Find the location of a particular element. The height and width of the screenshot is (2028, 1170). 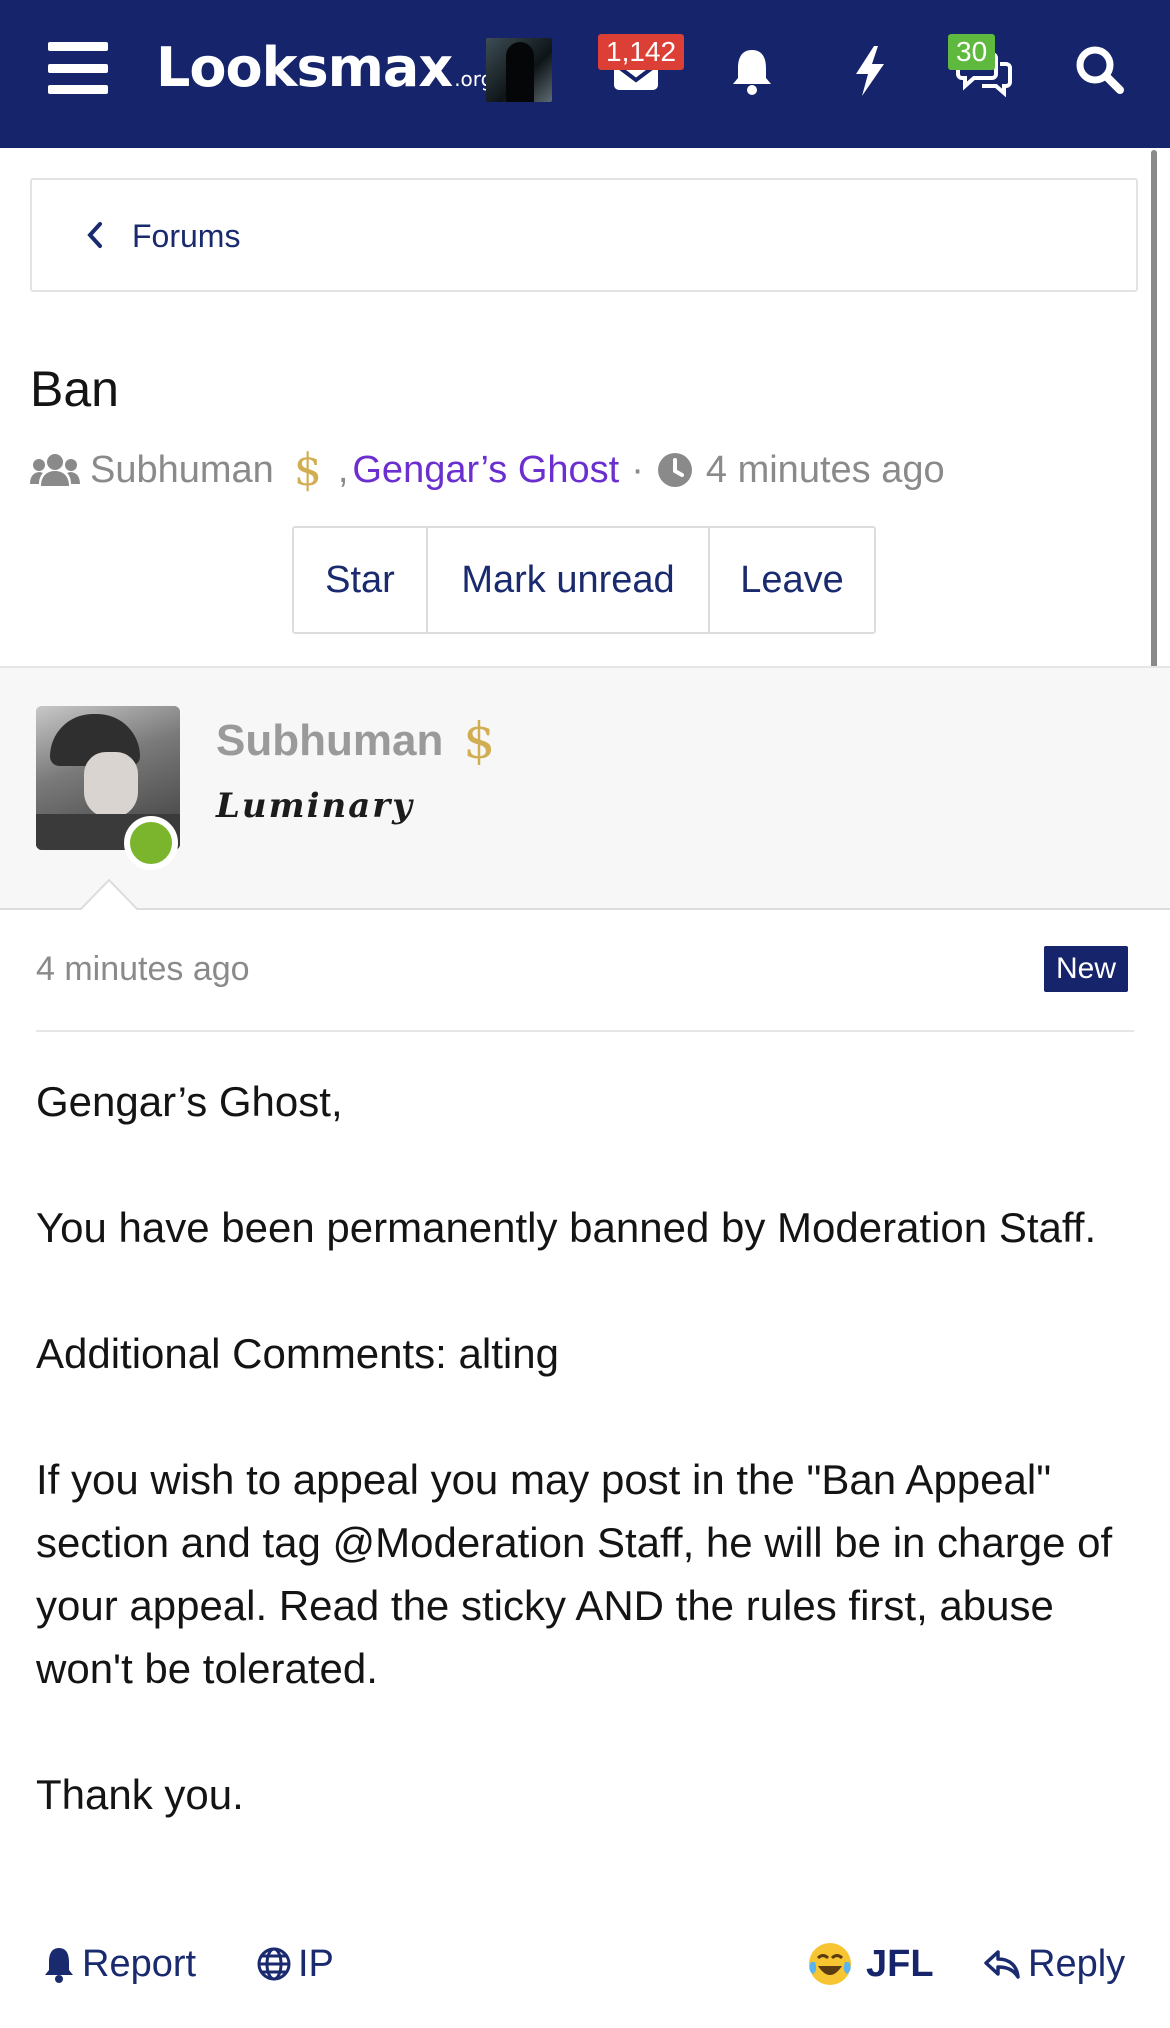

conversation-actions: Star Mark unread Leave is located at coordinates (584, 580).